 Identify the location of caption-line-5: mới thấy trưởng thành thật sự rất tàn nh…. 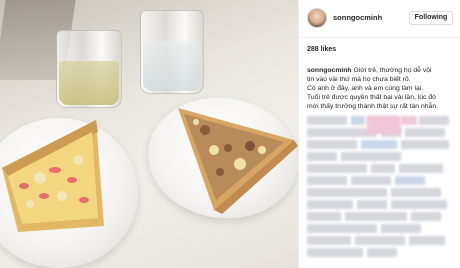
(372, 106).